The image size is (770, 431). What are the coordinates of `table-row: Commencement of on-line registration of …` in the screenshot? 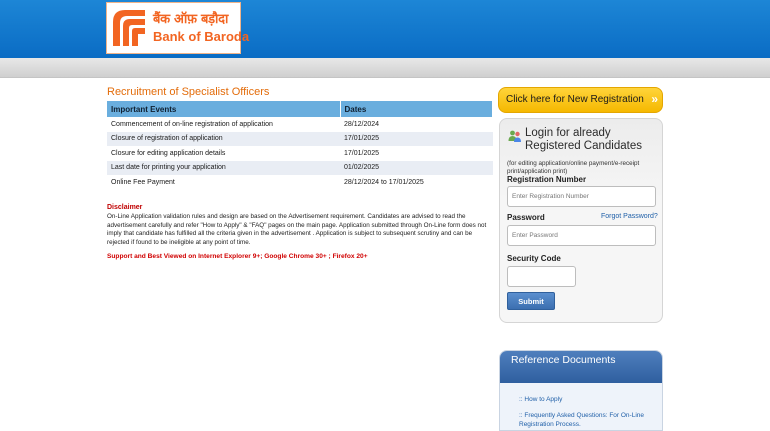 It's located at (300, 124).